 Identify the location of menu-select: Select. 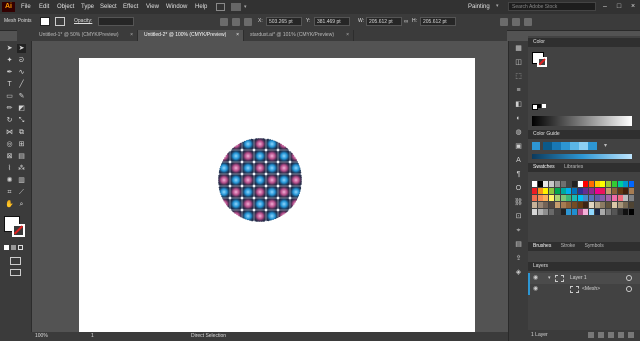
(108, 7).